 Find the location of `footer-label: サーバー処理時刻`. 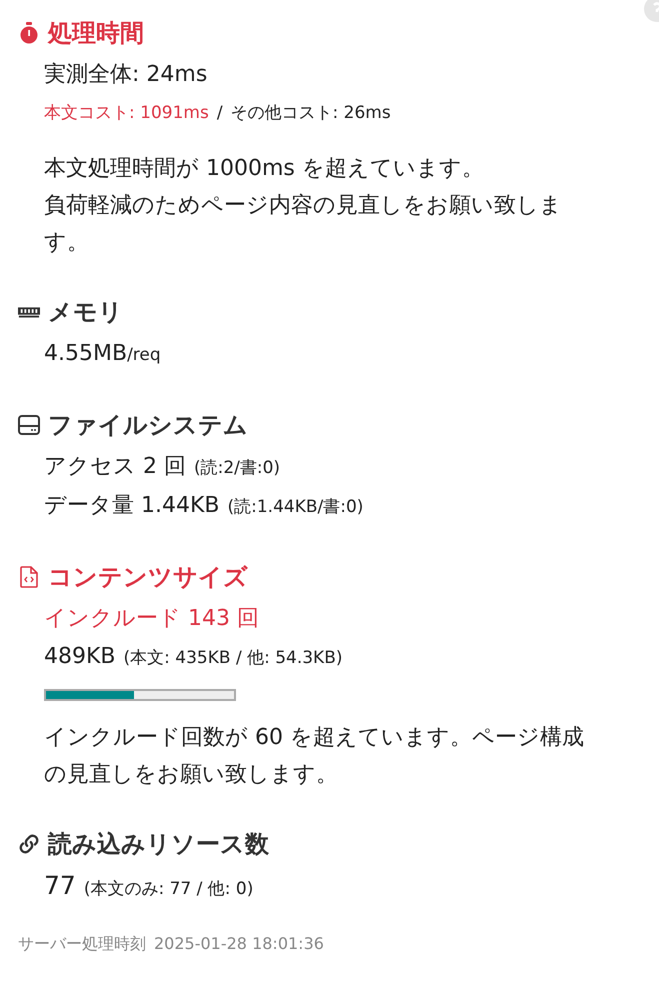

footer-label: サーバー処理時刻 is located at coordinates (82, 944).